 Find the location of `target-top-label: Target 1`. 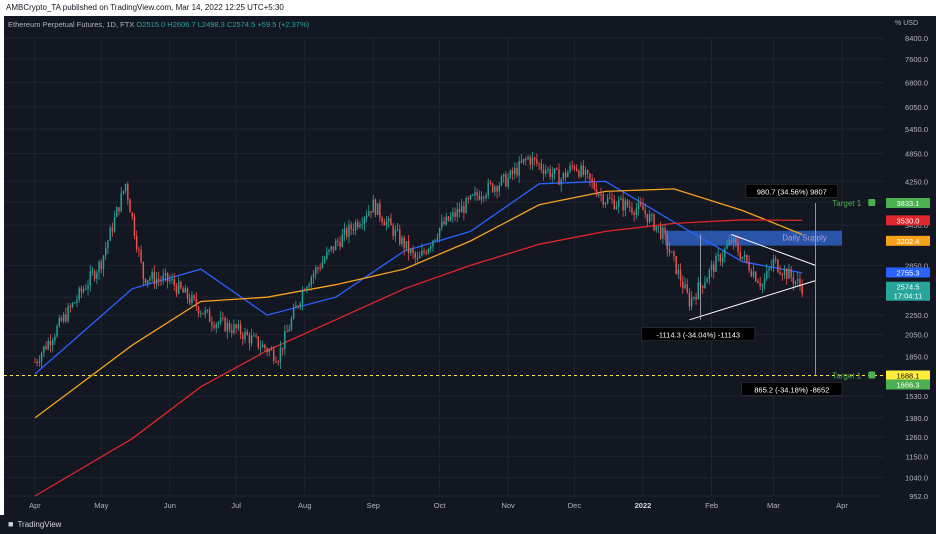

target-top-label: Target 1 is located at coordinates (846, 203).